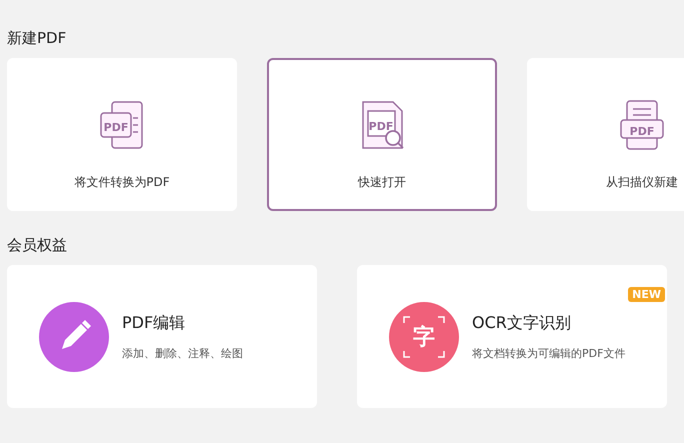 The height and width of the screenshot is (443, 684). What do you see at coordinates (605, 134) in the screenshot?
I see `action-card: PDF 从扫描仪新建` at bounding box center [605, 134].